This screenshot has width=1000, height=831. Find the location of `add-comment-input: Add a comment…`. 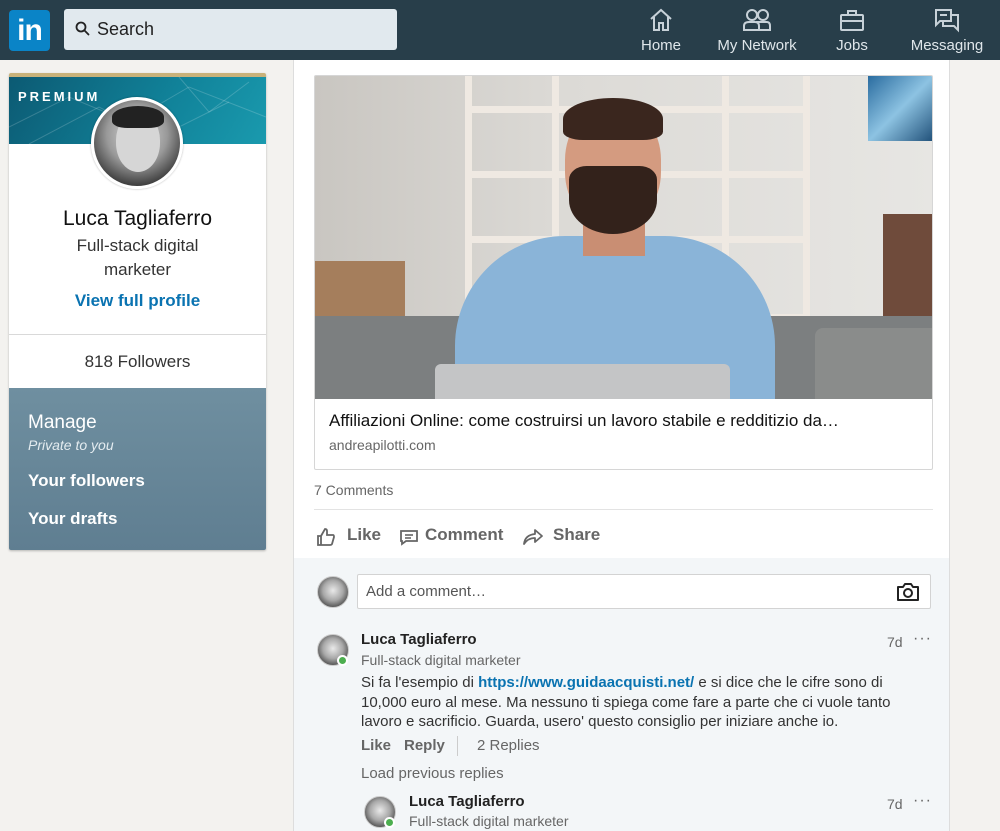

add-comment-input: Add a comment… is located at coordinates (644, 591).